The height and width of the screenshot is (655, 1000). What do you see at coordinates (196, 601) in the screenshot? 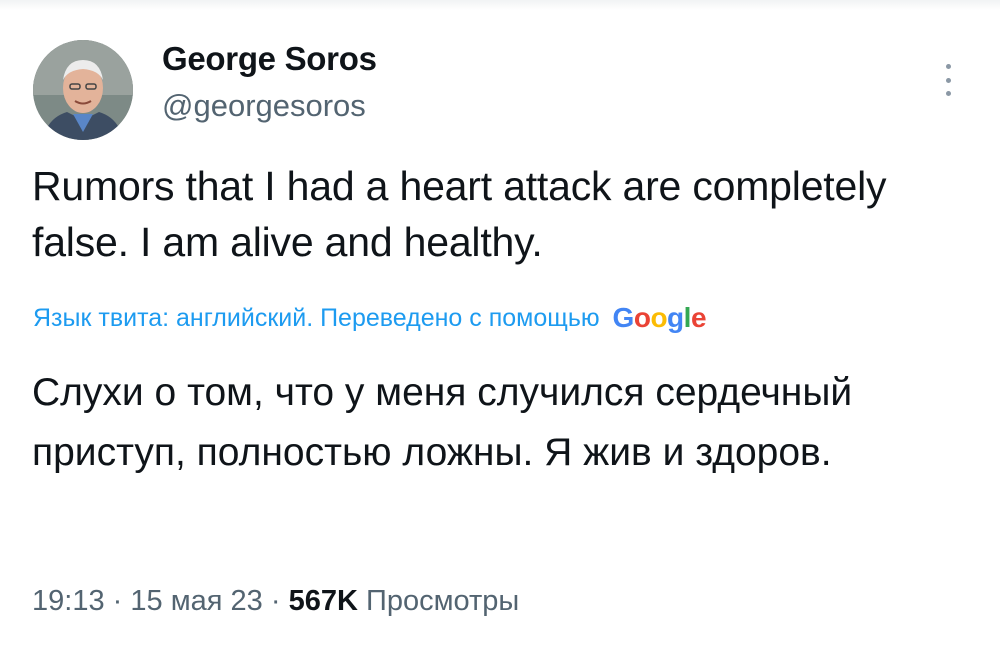
I see `tweet-date: 15 мая 23` at bounding box center [196, 601].